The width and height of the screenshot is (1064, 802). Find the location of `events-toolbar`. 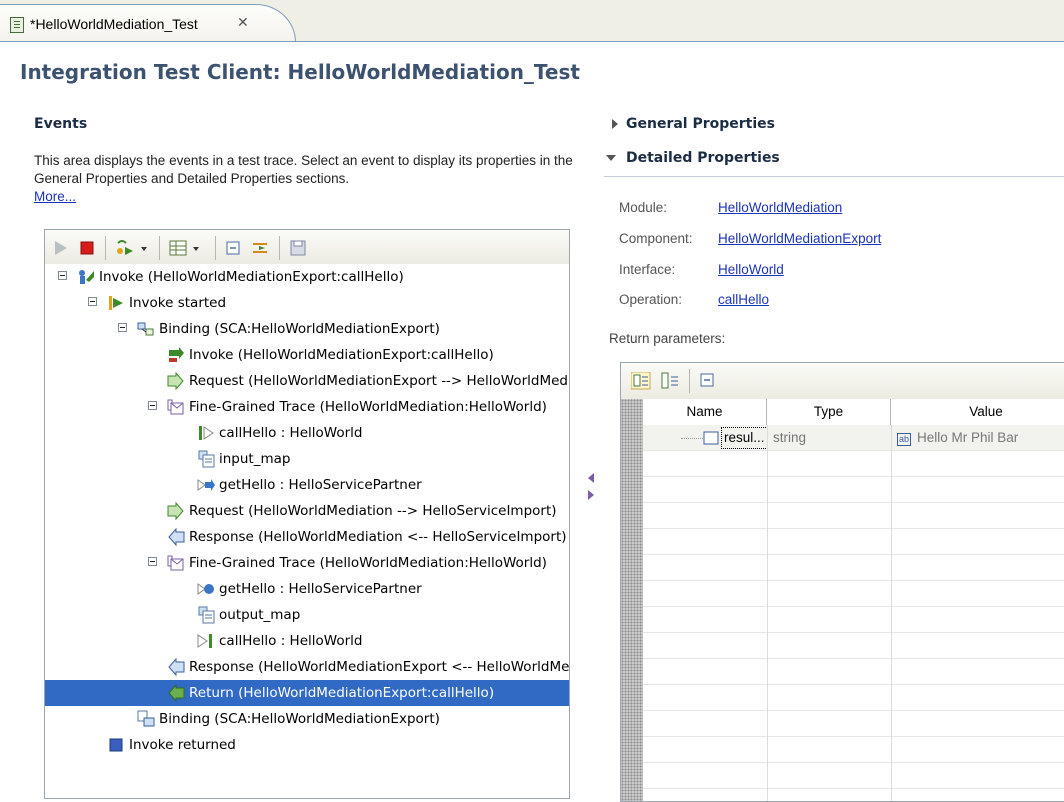

events-toolbar is located at coordinates (307, 247).